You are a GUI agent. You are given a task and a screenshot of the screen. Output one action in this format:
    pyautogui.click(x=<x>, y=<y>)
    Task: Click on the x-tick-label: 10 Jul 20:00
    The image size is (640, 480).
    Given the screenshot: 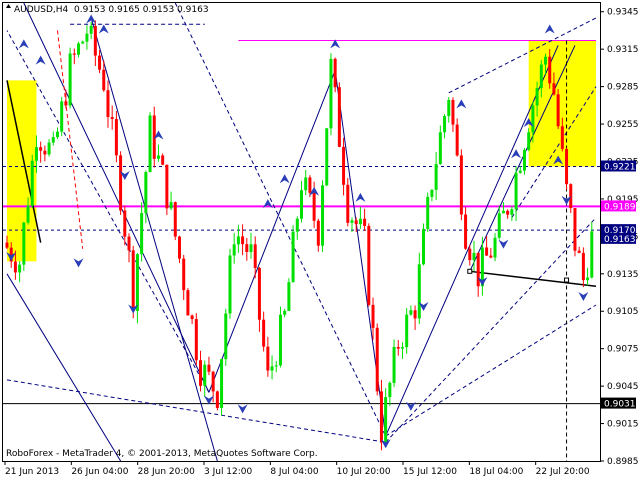 What is the action you would take?
    pyautogui.click(x=364, y=472)
    